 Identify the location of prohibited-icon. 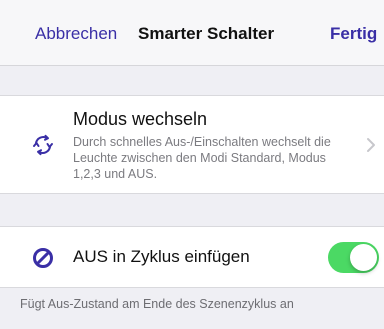
(43, 258).